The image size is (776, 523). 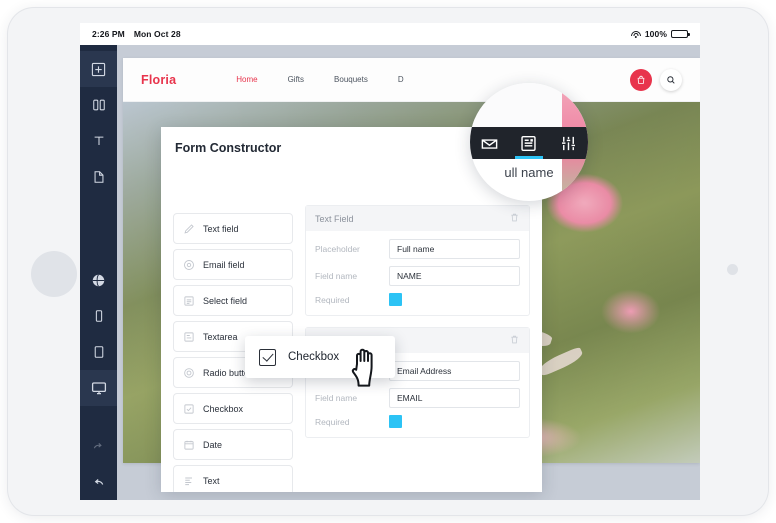 What do you see at coordinates (189, 337) in the screenshot?
I see `textarea-icon` at bounding box center [189, 337].